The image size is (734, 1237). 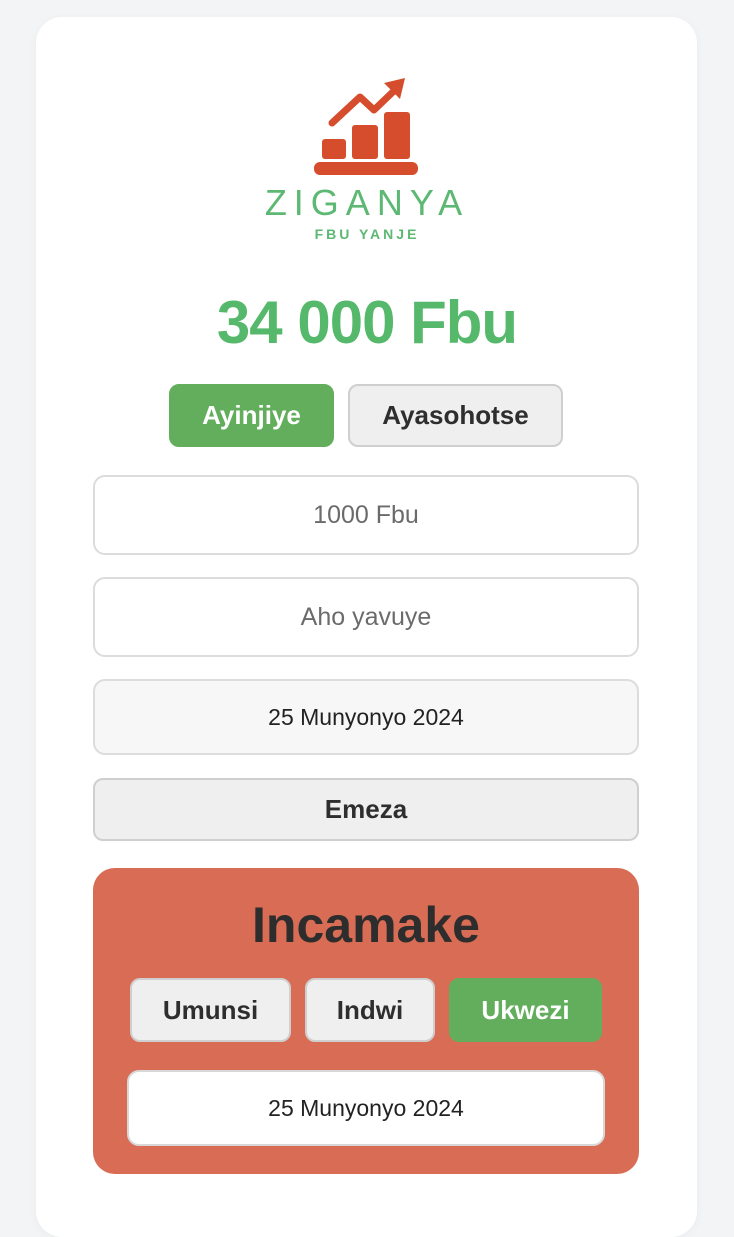 What do you see at coordinates (370, 1010) in the screenshot?
I see `tab-week: Indwi` at bounding box center [370, 1010].